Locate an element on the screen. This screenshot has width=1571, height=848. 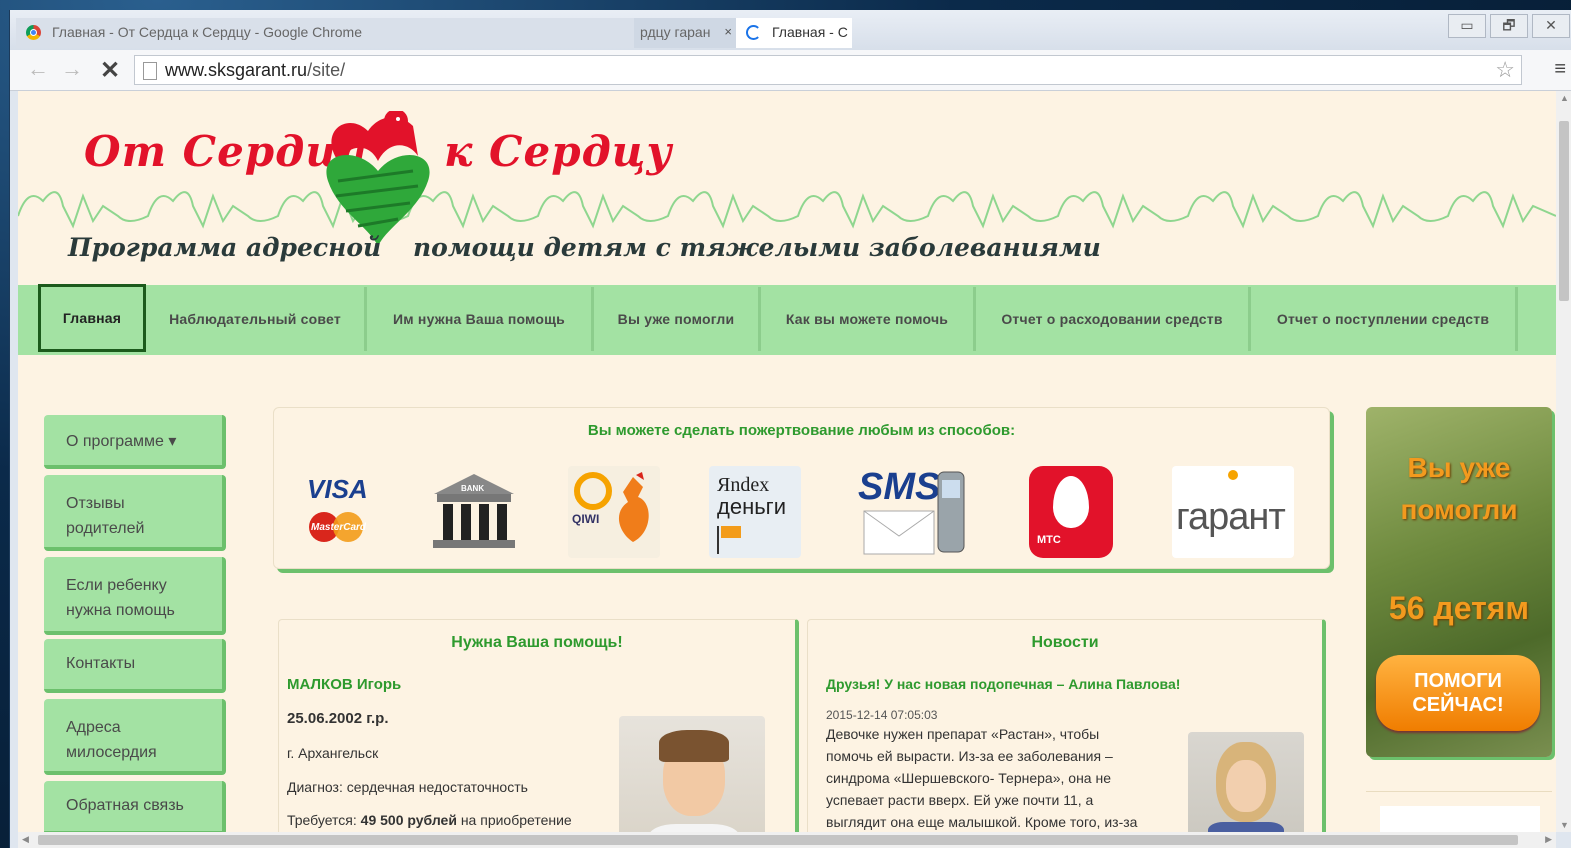
chrome-icon is located at coordinates (33, 32).